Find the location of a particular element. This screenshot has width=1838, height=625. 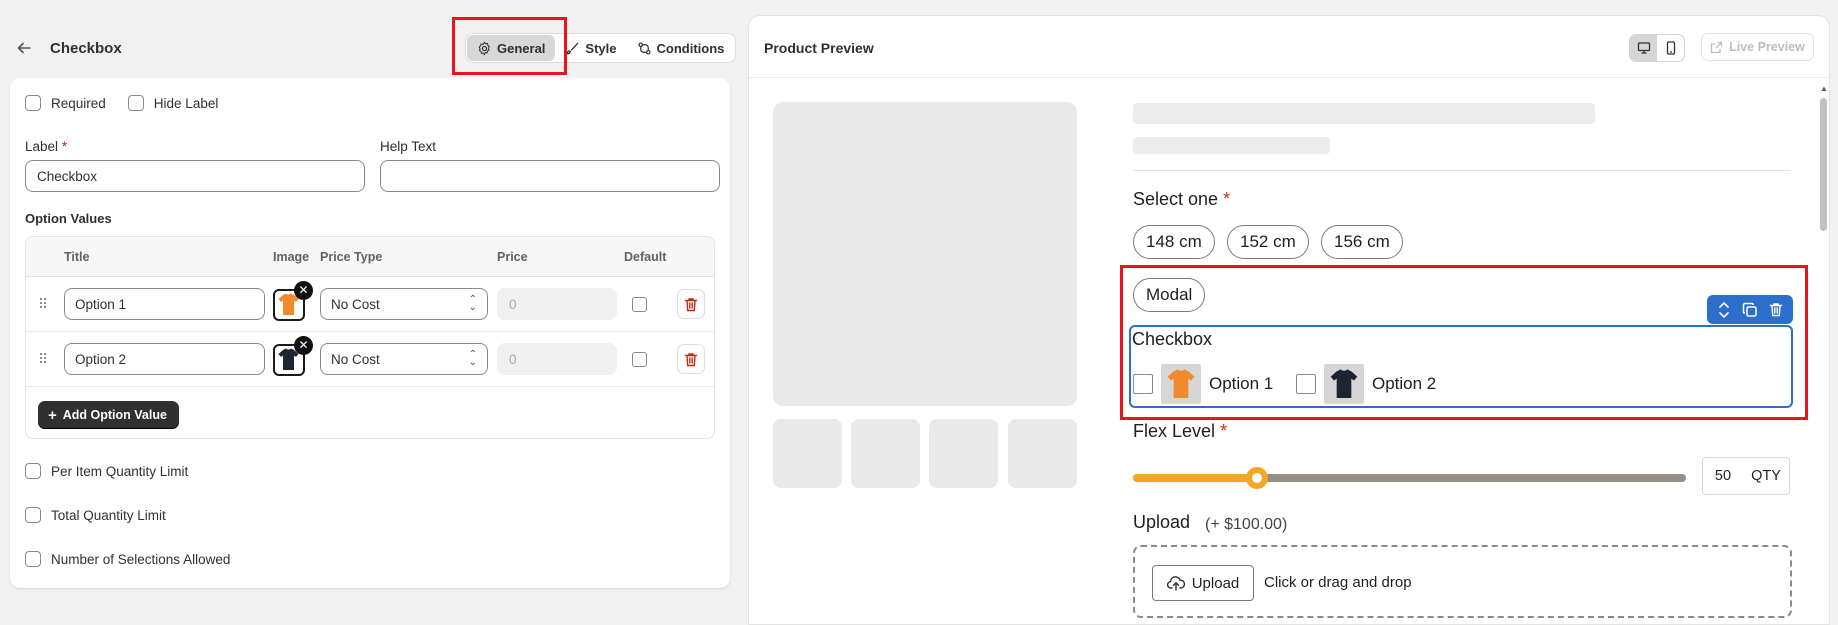

selections-allowed-checkbox: Number of Selections Allowed is located at coordinates (127, 559).